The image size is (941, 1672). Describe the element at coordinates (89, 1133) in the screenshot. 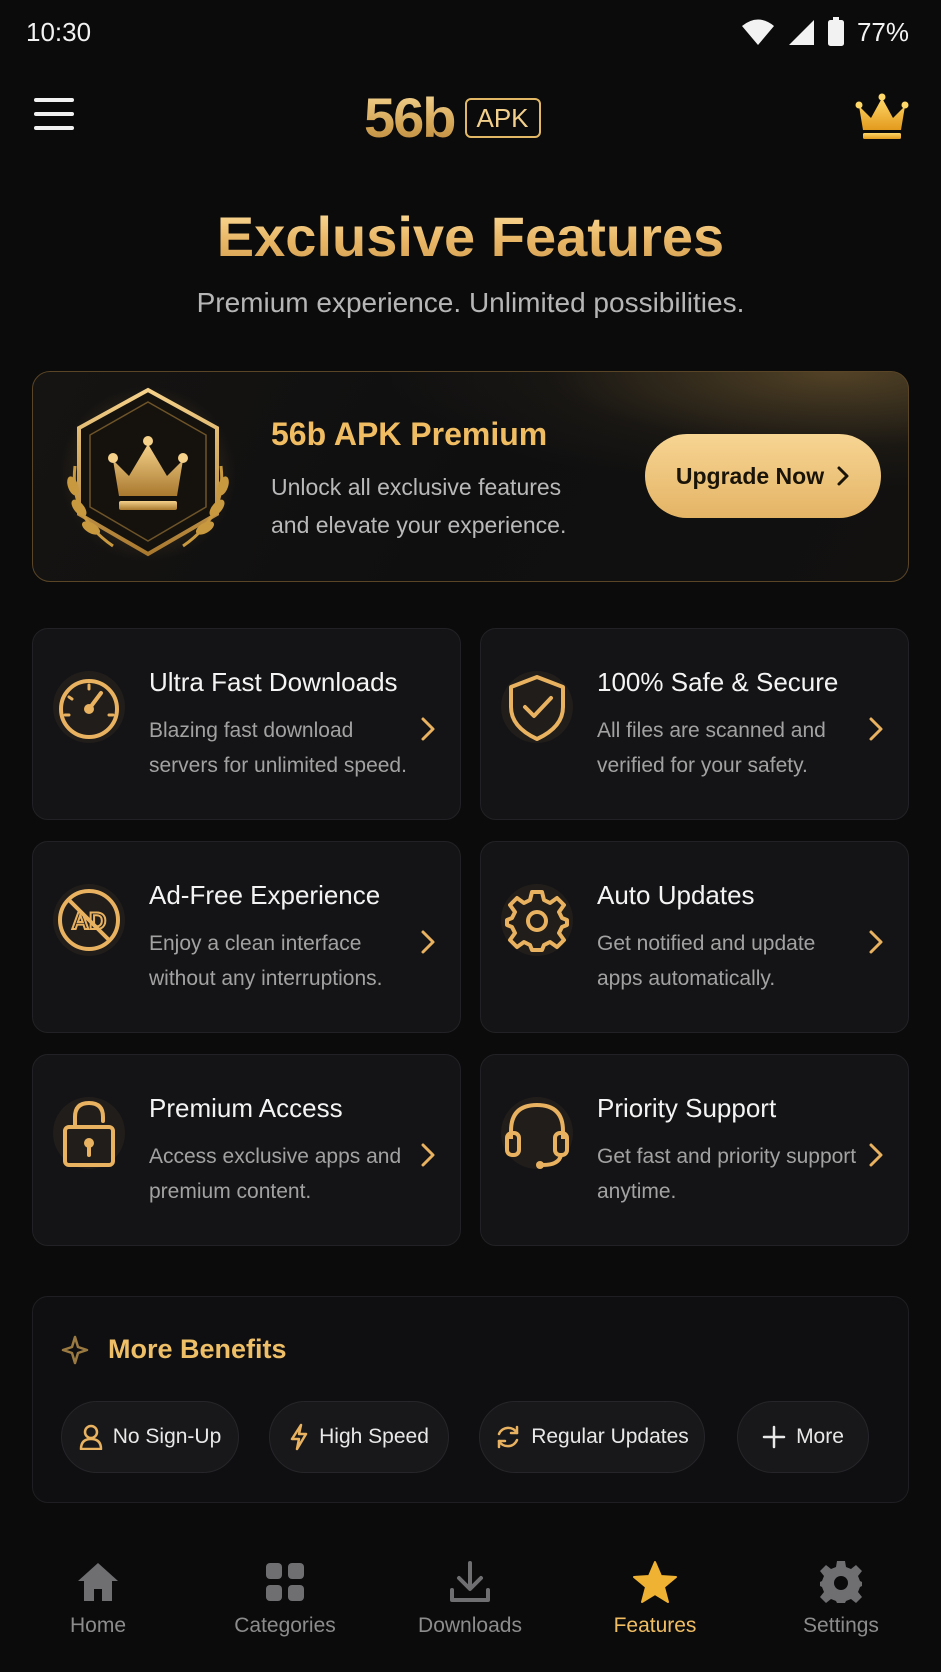

I see `unlock-icon` at that location.